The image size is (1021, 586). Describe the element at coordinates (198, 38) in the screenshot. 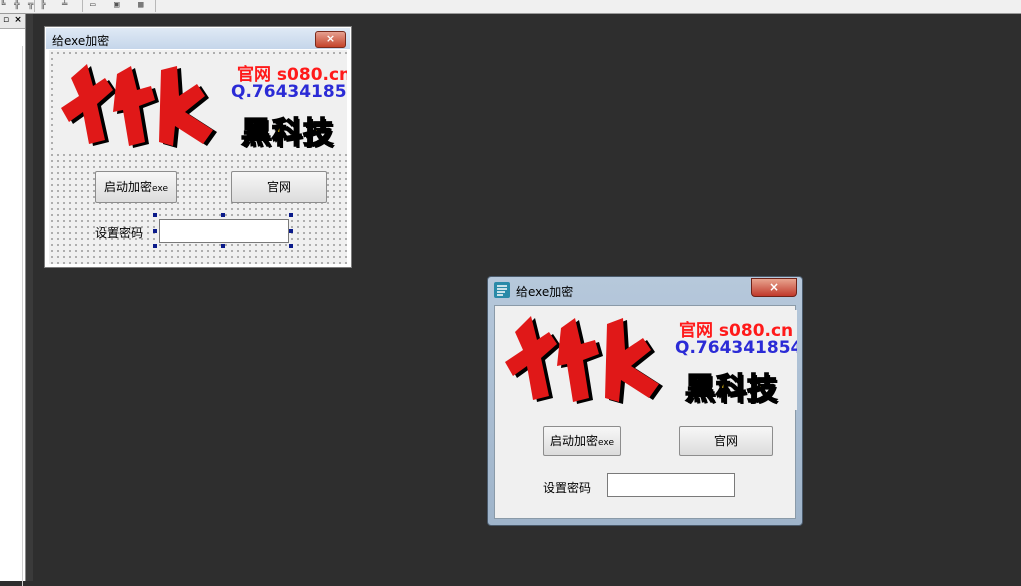

I see `designer-form-titlebar: 给exe加密 ×` at that location.